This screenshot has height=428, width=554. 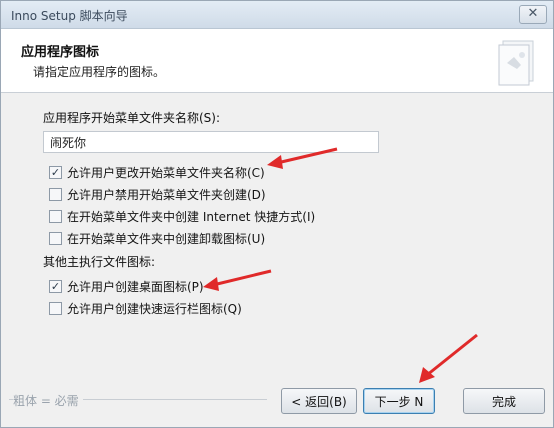 What do you see at coordinates (166, 238) in the screenshot?
I see `option-label: 在开始菜单文件夹中创建卸载图标(U)` at bounding box center [166, 238].